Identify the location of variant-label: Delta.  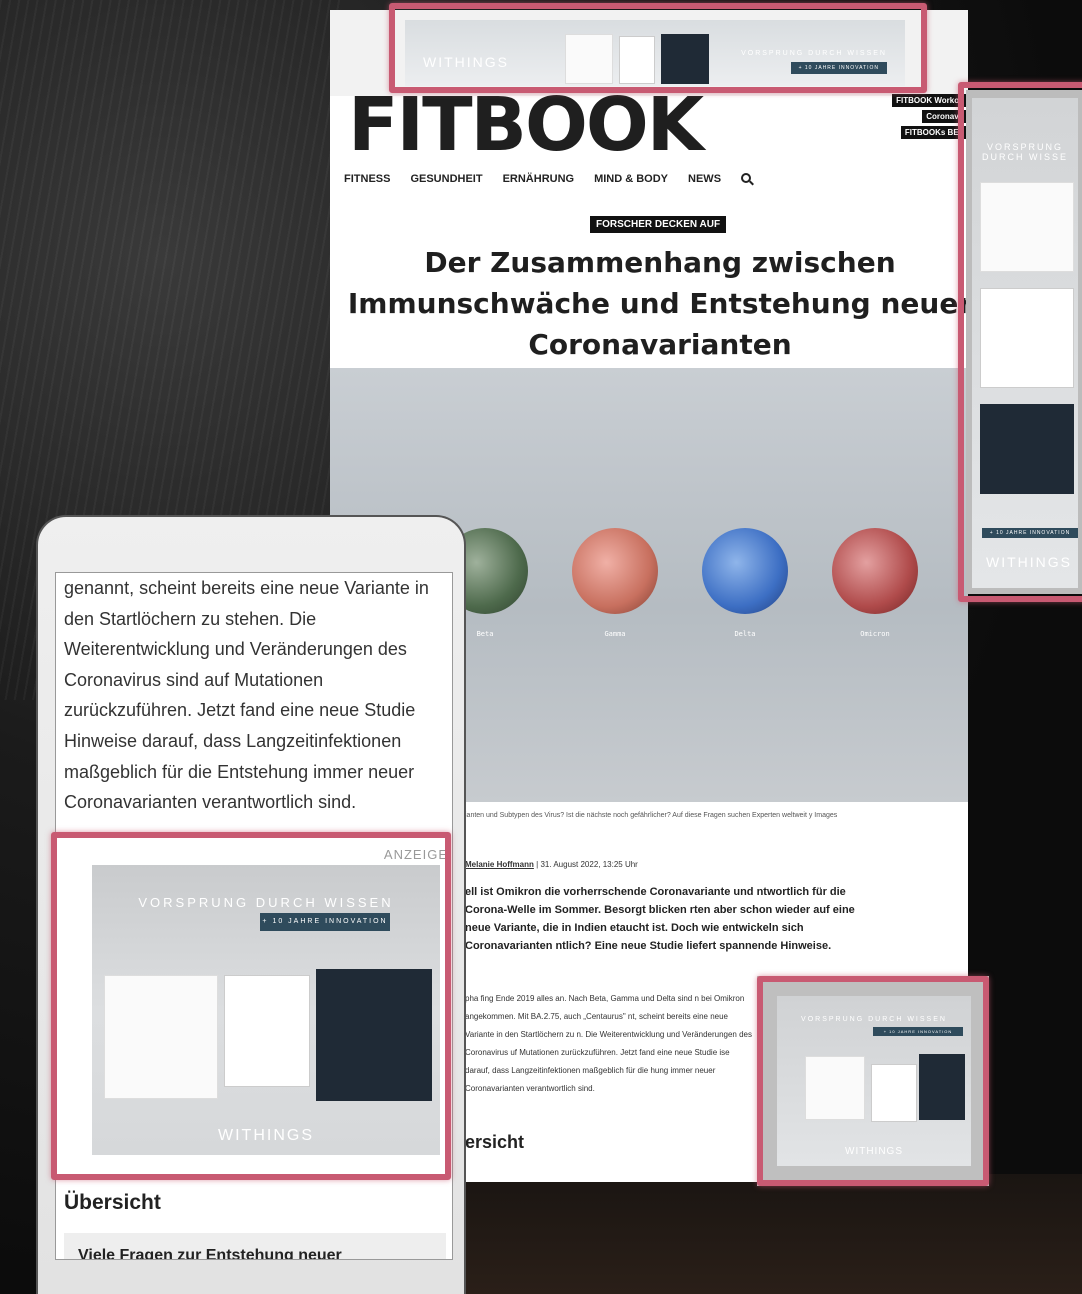
(745, 634).